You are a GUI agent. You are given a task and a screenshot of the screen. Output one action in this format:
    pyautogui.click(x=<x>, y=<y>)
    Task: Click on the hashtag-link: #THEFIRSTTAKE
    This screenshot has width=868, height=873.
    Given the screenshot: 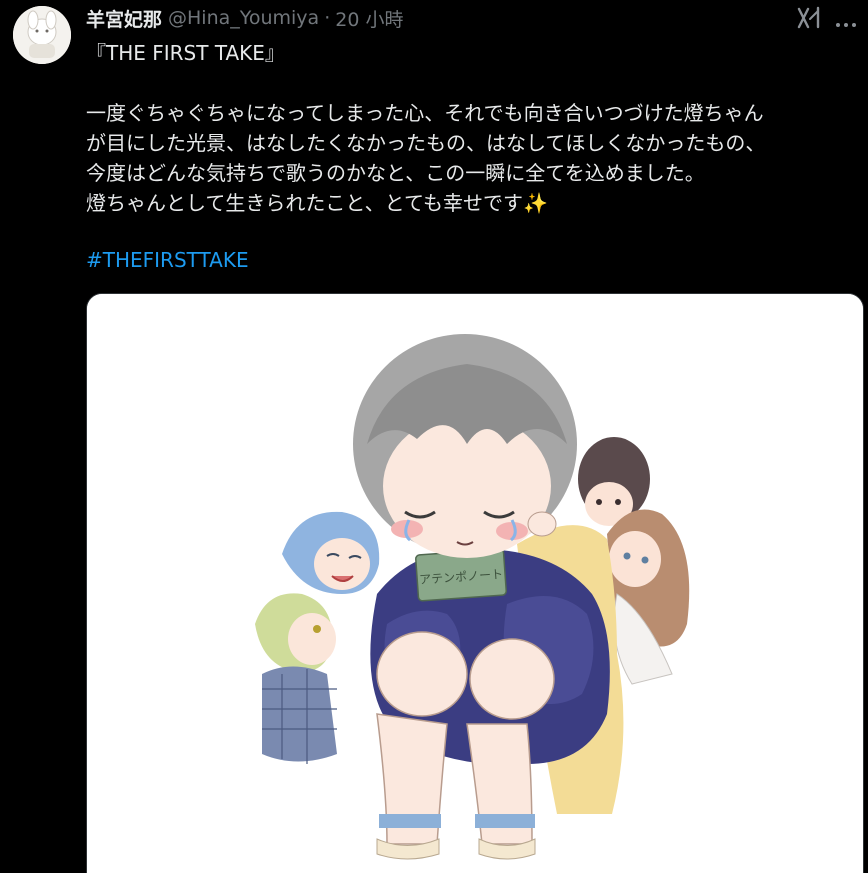 What is the action you would take?
    pyautogui.click(x=167, y=260)
    